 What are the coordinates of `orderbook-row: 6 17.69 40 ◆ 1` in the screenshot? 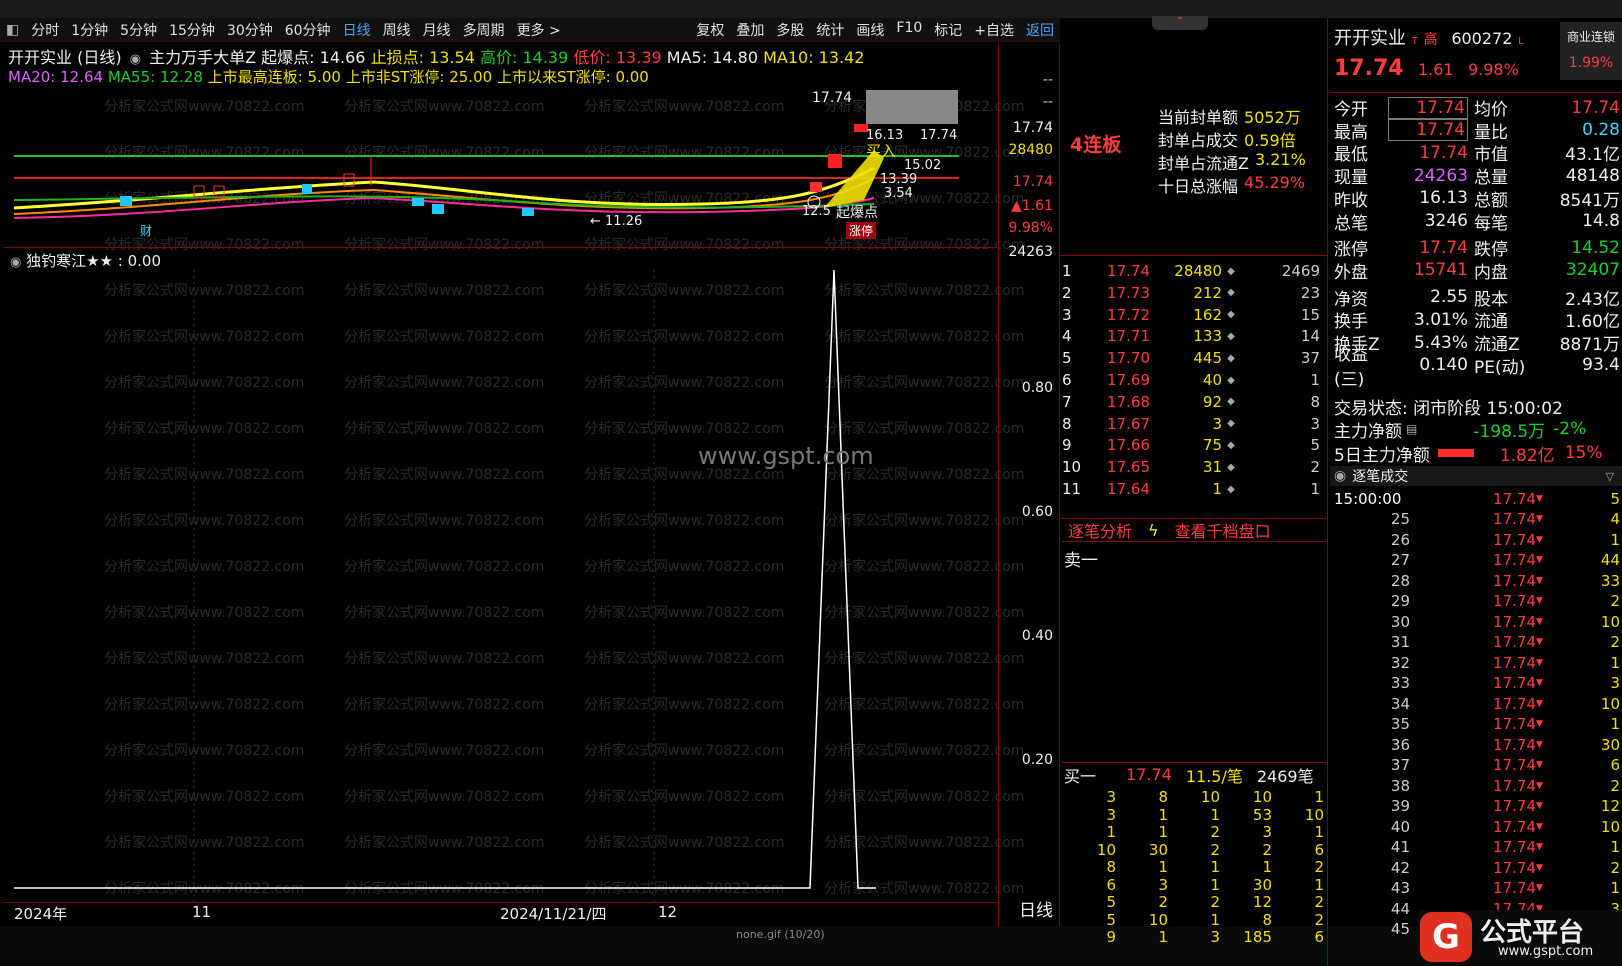 It's located at (1194, 380).